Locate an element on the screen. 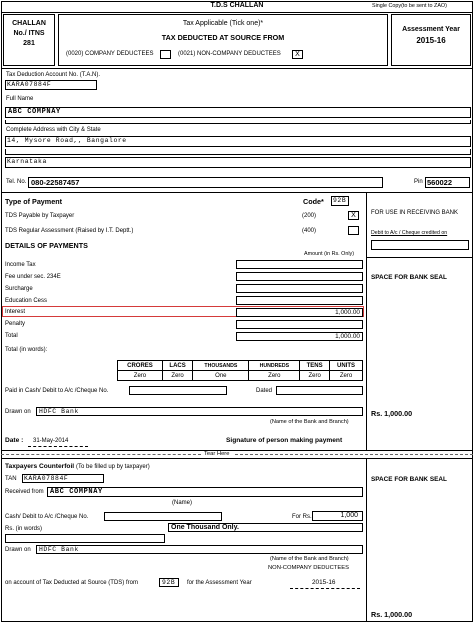 This screenshot has height=623, width=474. units-value-row: Zero Zero One Zero Zero Zero is located at coordinates (240, 375).